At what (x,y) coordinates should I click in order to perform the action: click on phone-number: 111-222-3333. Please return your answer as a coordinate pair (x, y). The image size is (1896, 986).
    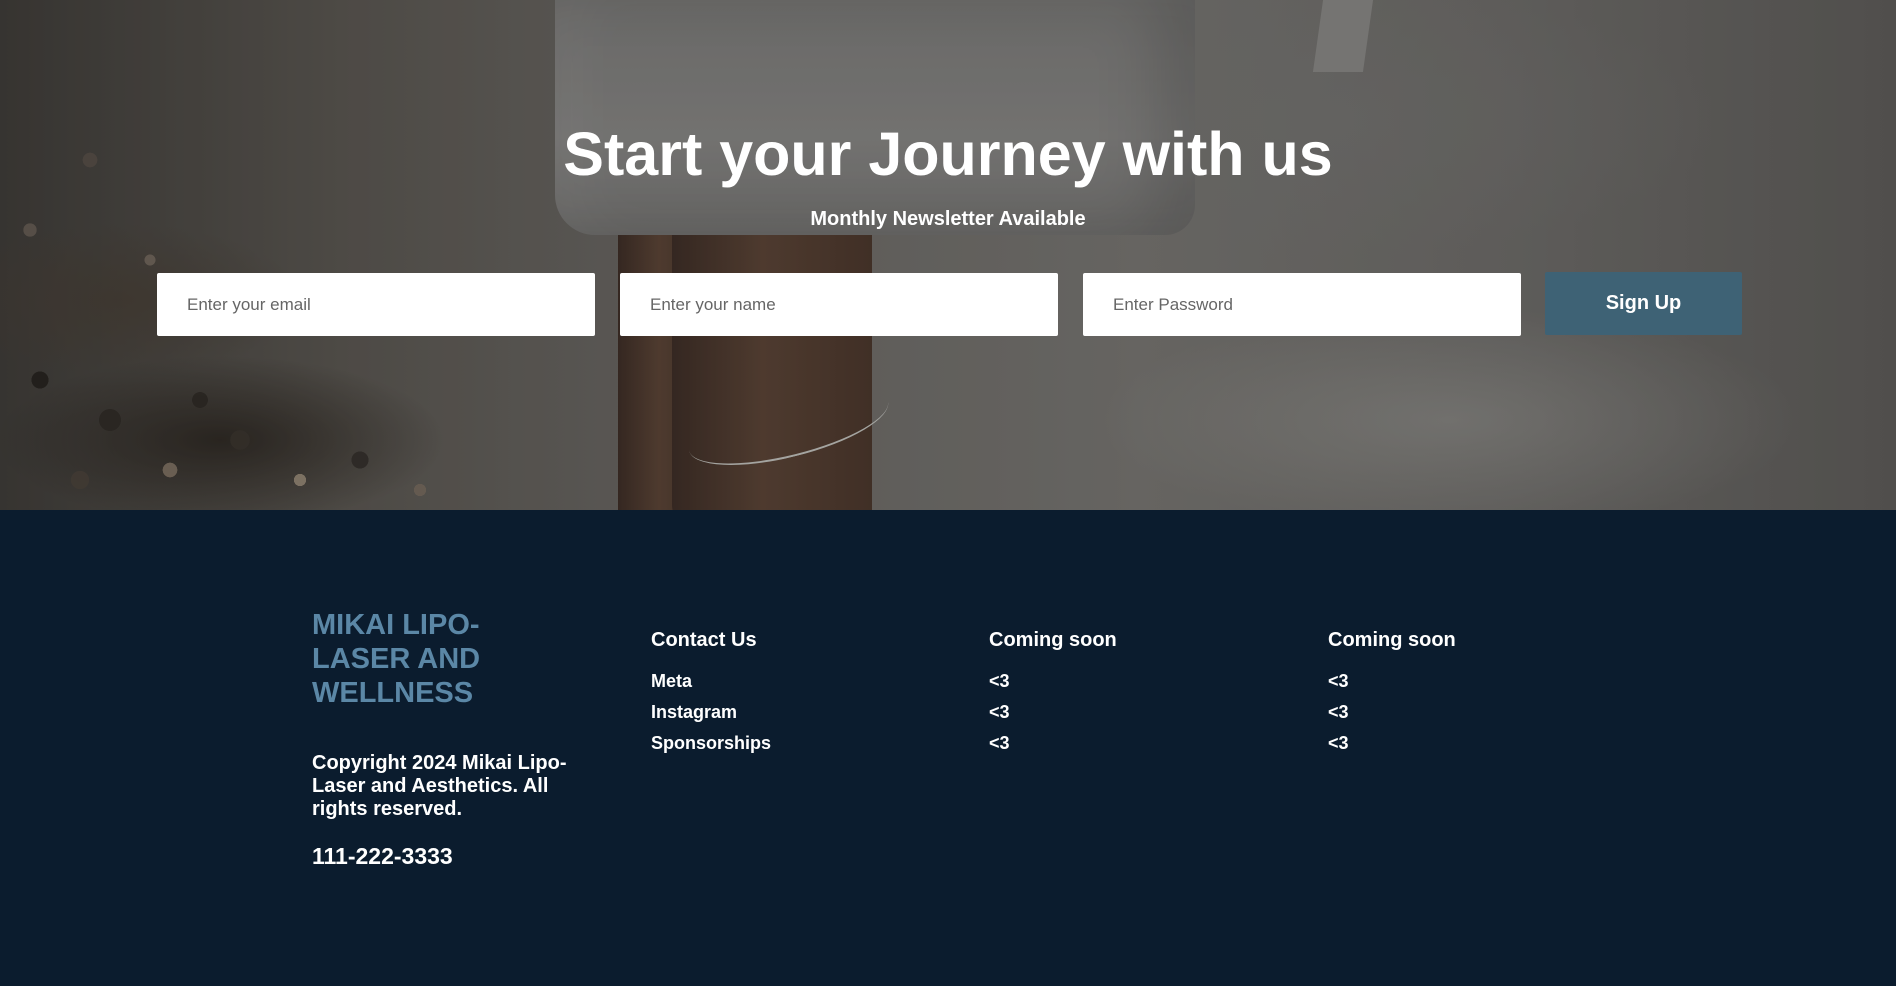
    Looking at the image, I should click on (382, 856).